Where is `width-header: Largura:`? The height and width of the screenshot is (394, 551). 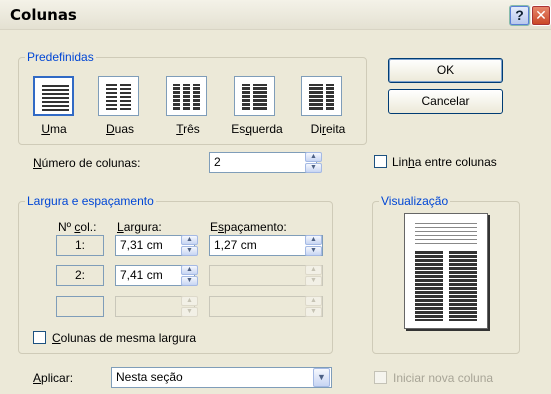
width-header: Largura: is located at coordinates (139, 227).